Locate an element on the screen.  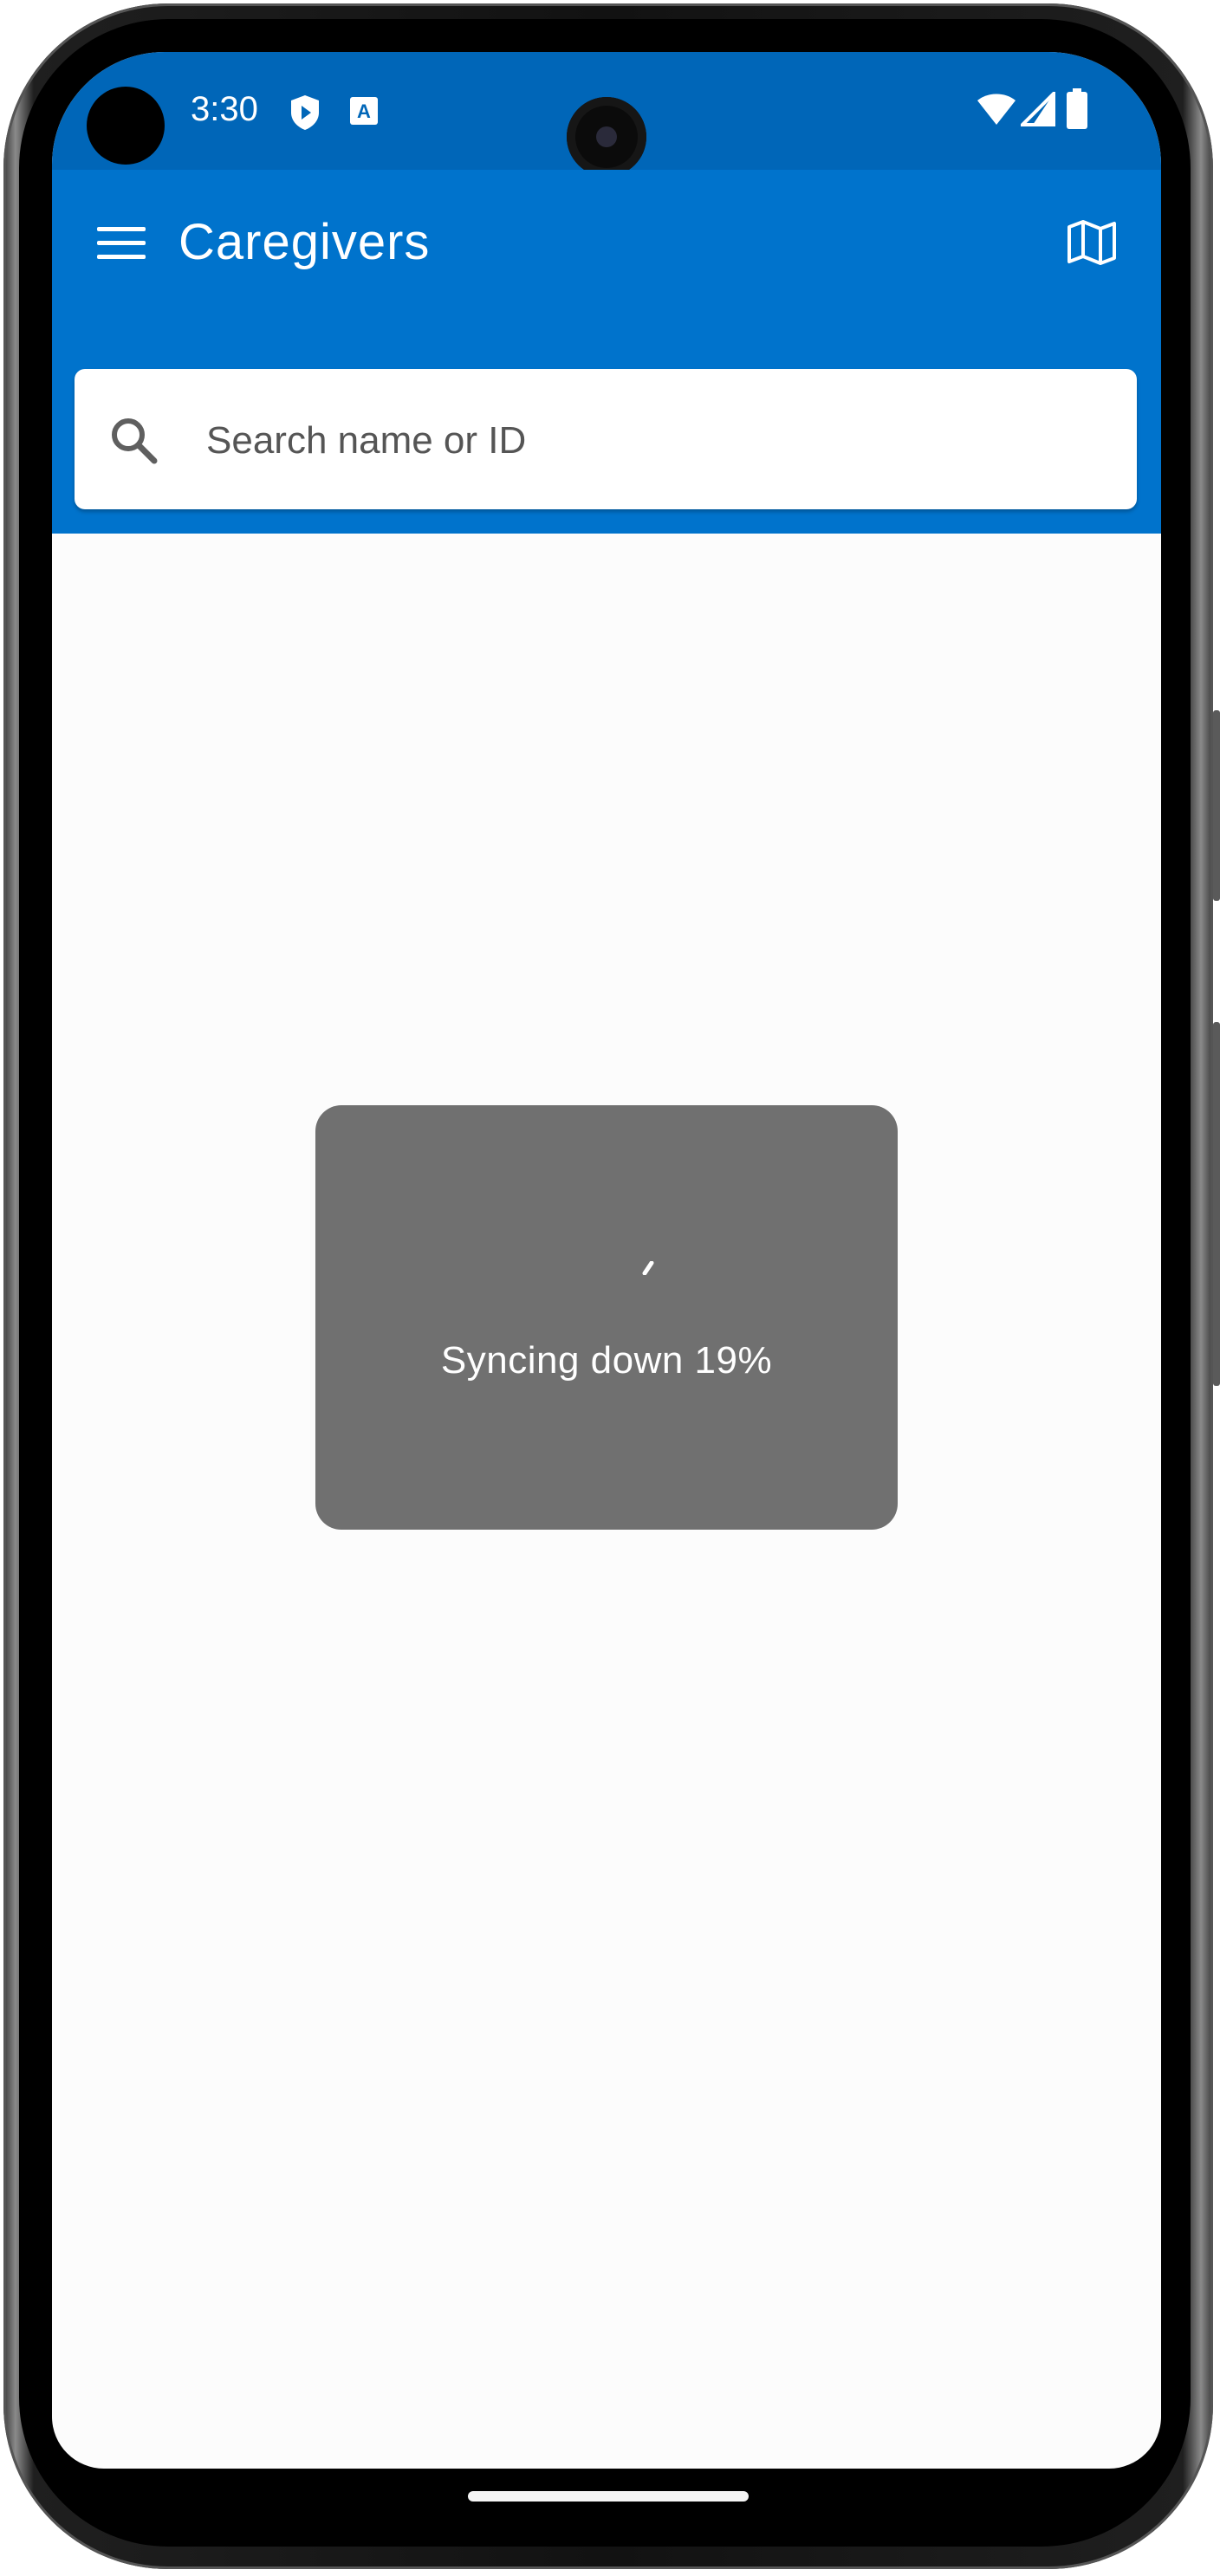
volume-button is located at coordinates (1217, 805).